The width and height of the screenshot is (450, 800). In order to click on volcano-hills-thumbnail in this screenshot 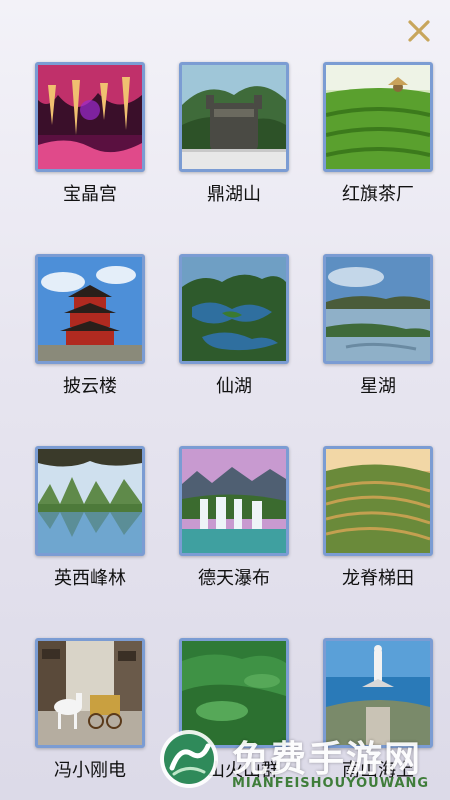, I will do `click(234, 693)`.